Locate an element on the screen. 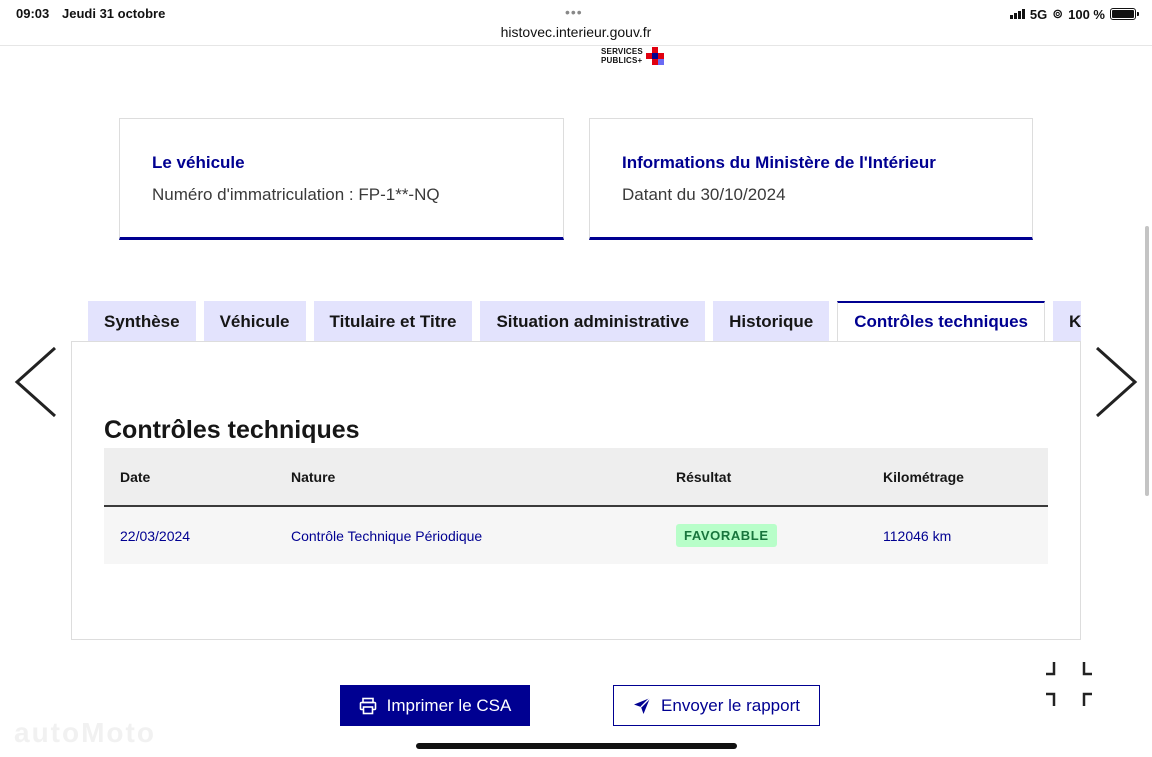 The image size is (1152, 757). header-nature: Nature is located at coordinates (313, 476).